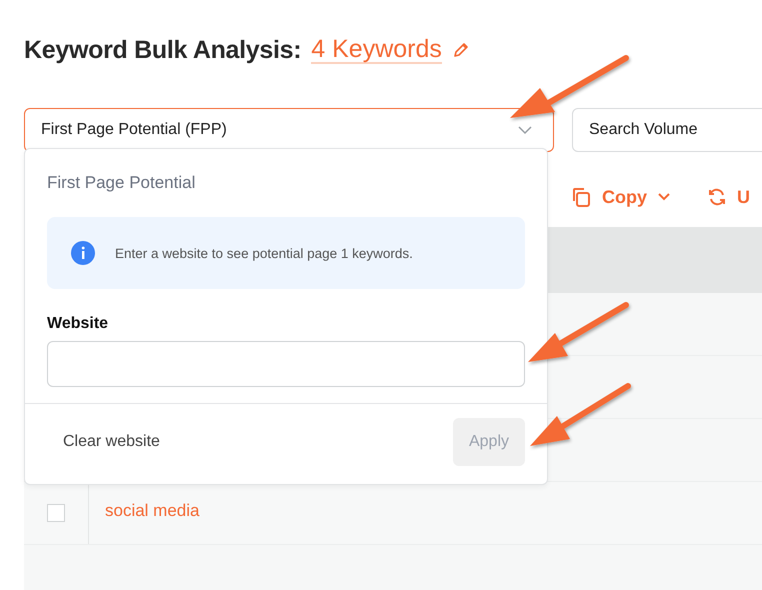  Describe the element at coordinates (264, 253) in the screenshot. I see `info-message: Enter a website to see potential page 1 keywords.` at that location.